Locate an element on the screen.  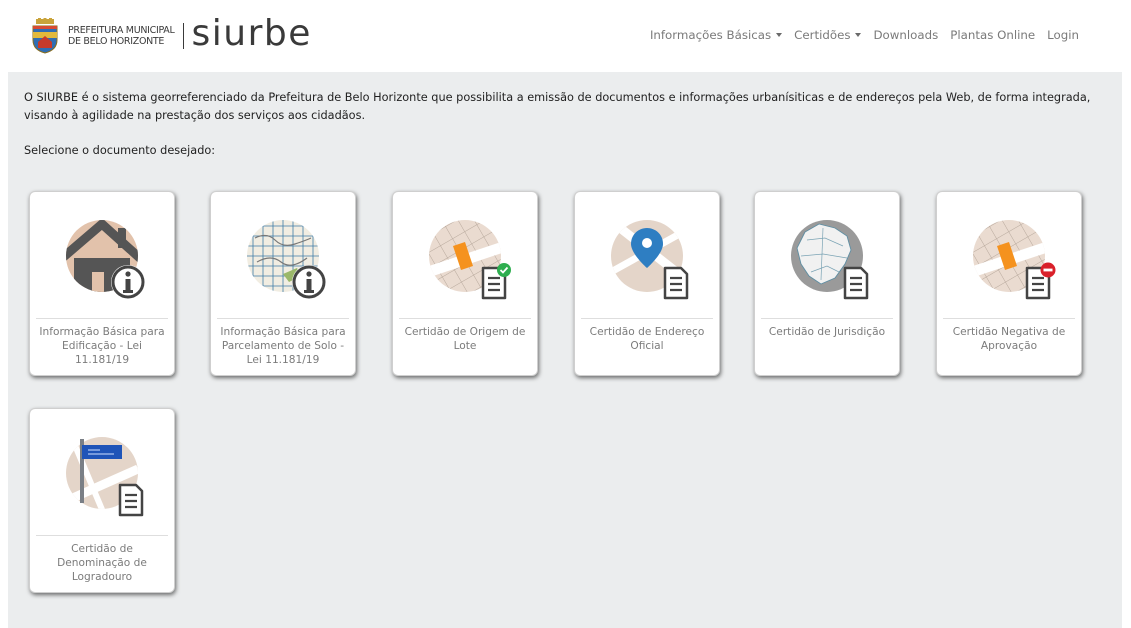
app-name: siurbe is located at coordinates (251, 33).